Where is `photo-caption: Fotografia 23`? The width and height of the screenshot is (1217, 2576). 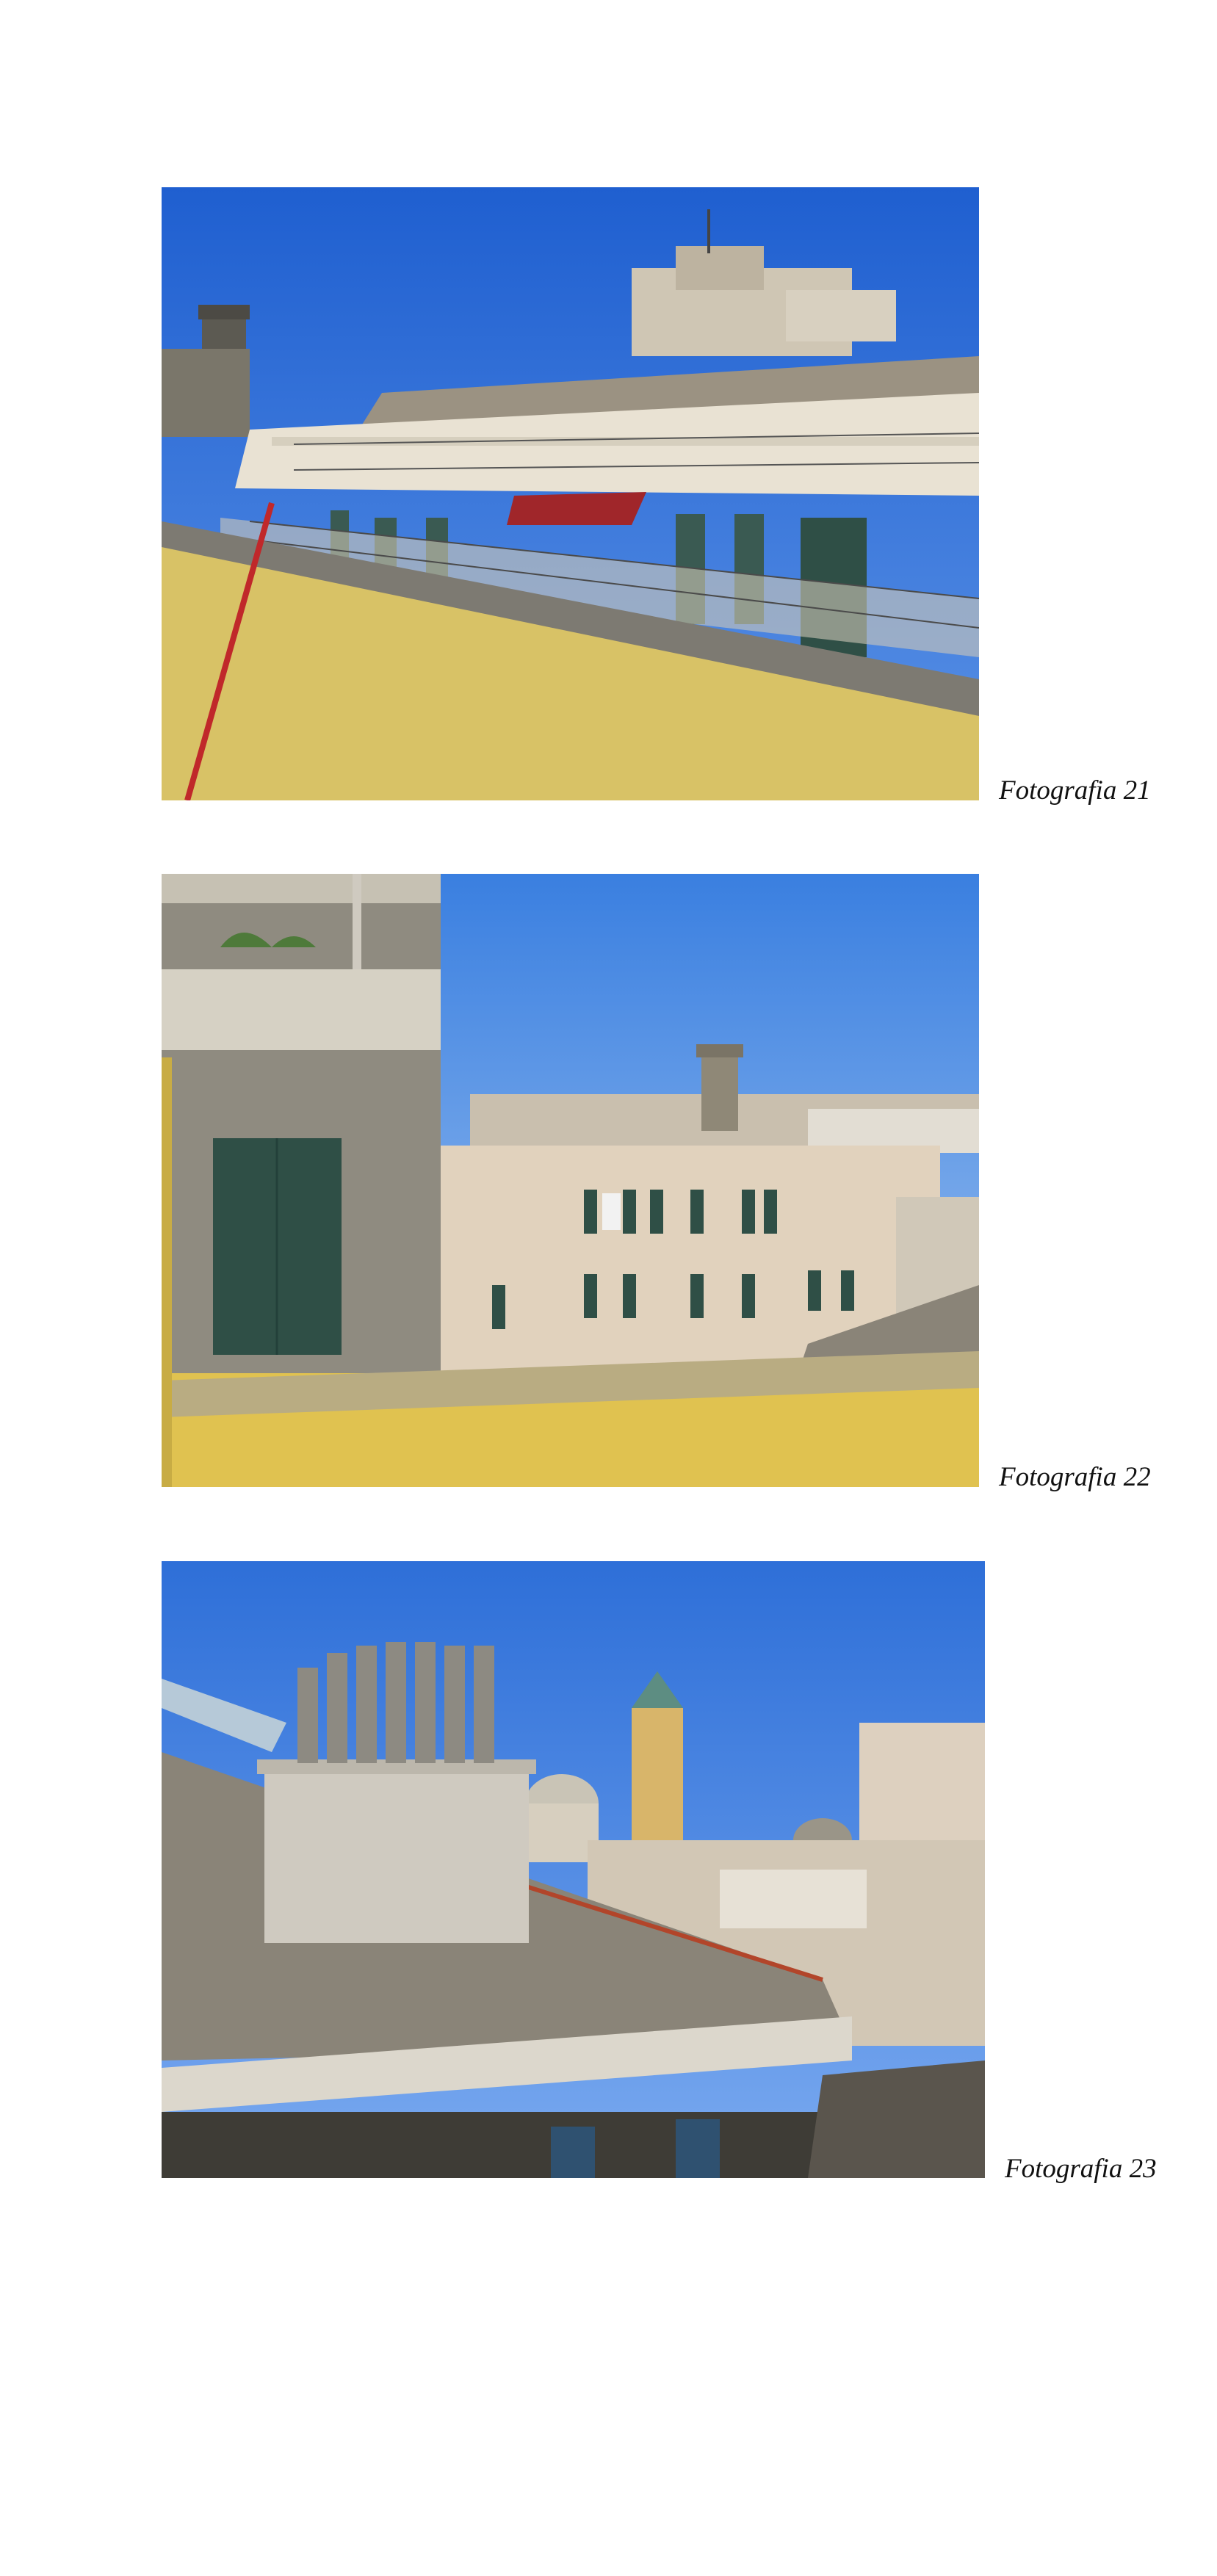 photo-caption: Fotografia 23 is located at coordinates (1081, 2169).